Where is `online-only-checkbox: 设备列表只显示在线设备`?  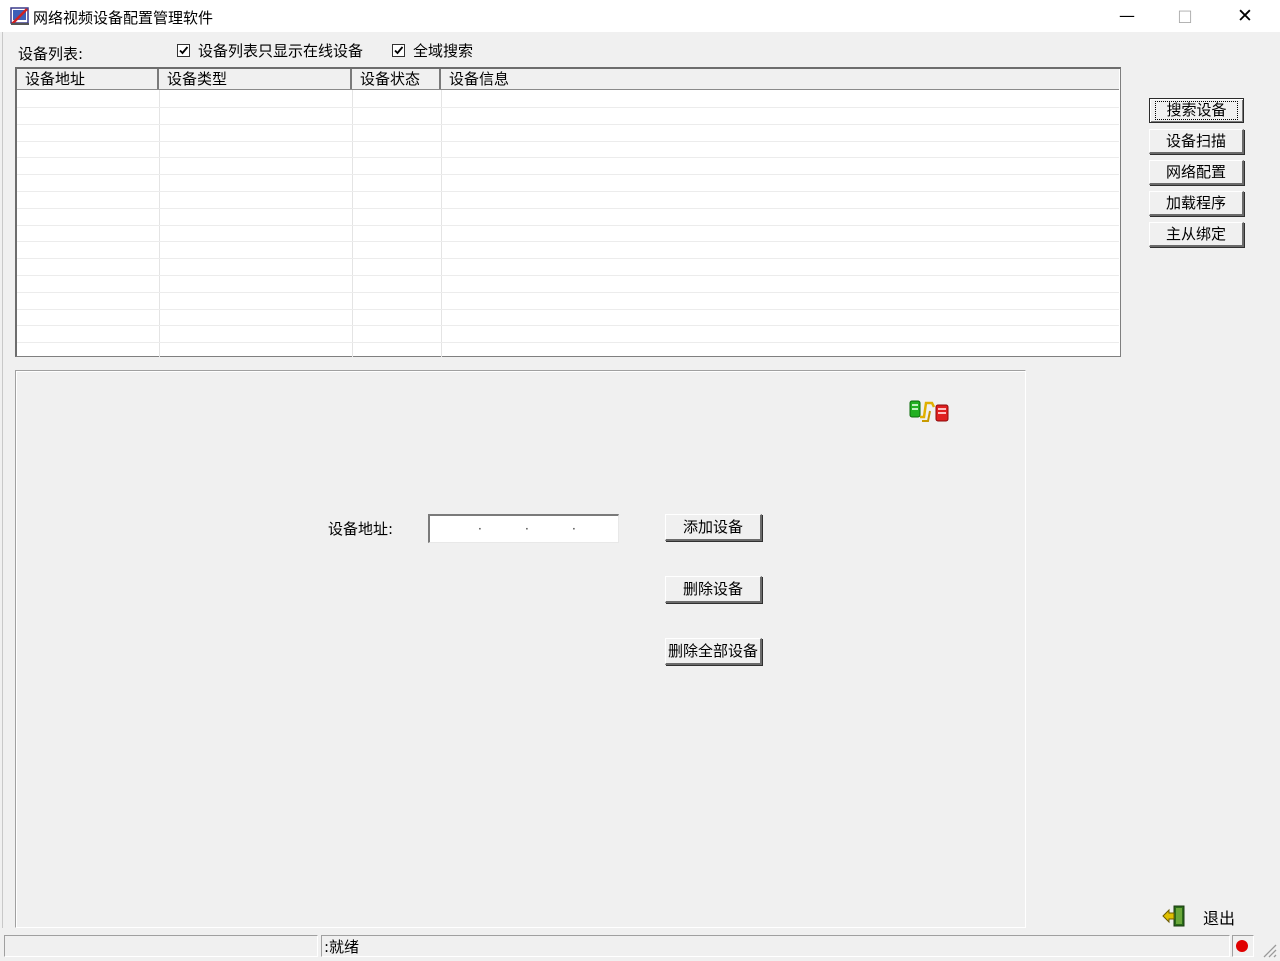
online-only-checkbox: 设备列表只显示在线设备 is located at coordinates (270, 50).